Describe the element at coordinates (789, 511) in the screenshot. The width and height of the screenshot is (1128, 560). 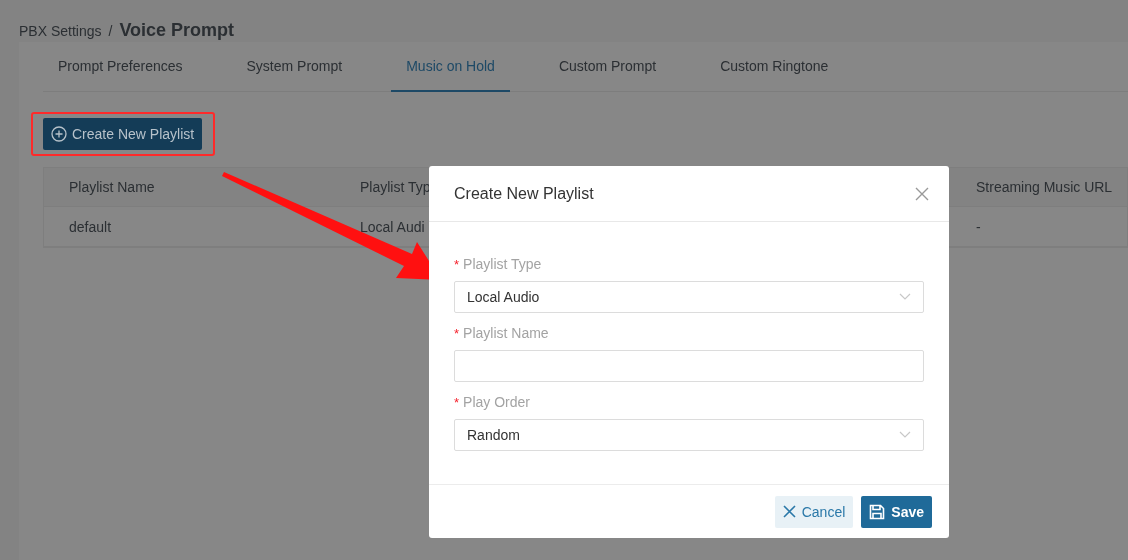
I see `close-icon` at that location.